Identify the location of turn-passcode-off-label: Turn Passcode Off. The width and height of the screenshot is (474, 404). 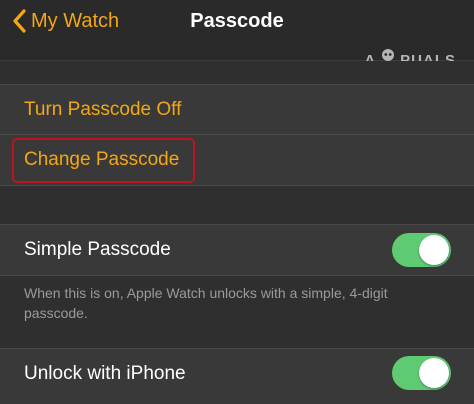
(103, 109).